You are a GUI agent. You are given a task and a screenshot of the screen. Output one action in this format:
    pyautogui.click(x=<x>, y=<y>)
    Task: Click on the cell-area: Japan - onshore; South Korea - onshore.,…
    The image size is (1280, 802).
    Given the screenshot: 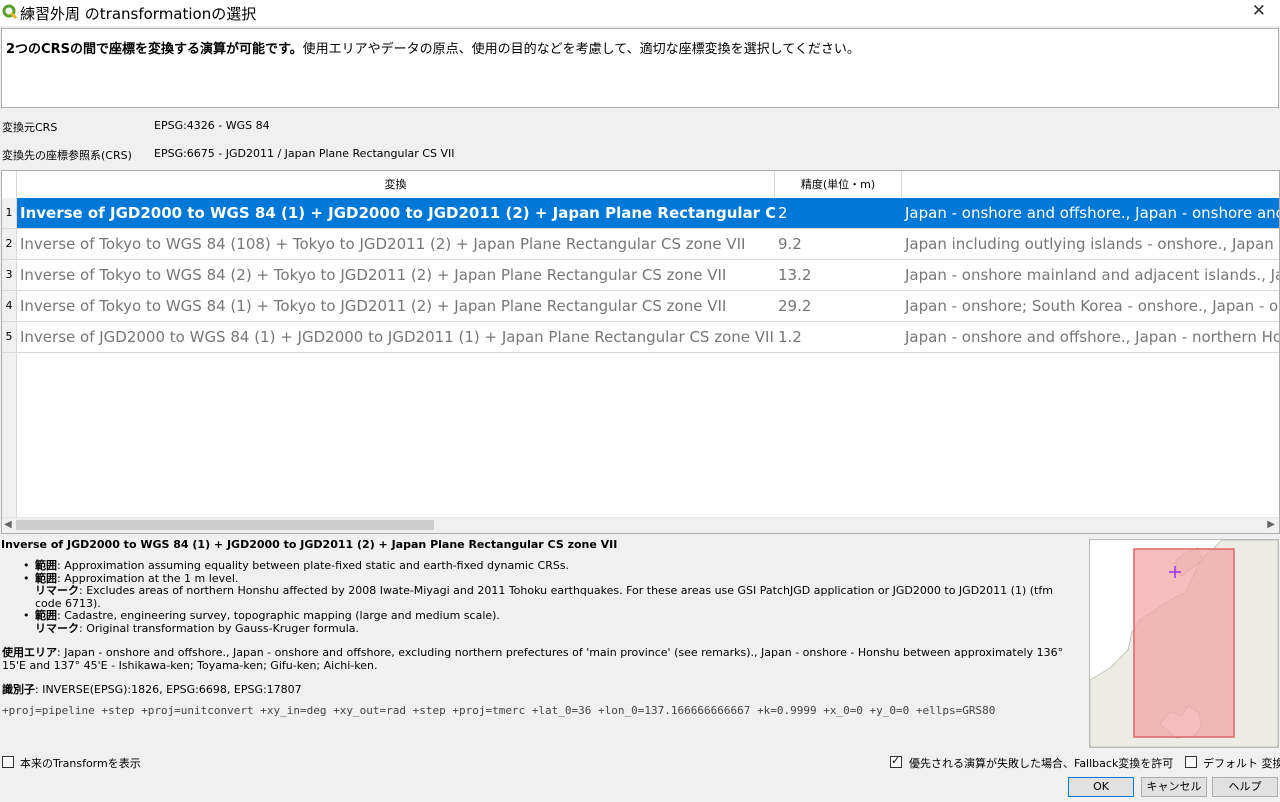 What is the action you would take?
    pyautogui.click(x=1090, y=306)
    